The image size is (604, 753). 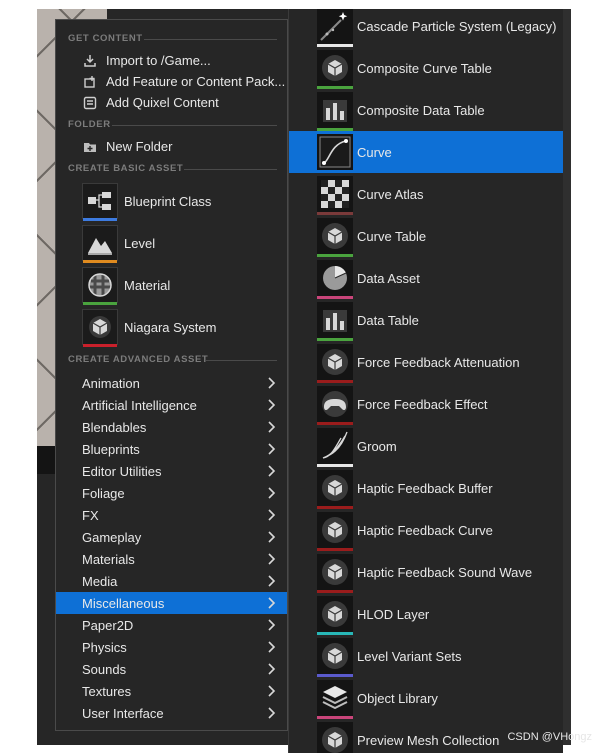 What do you see at coordinates (182, 327) in the screenshot?
I see `asset-niagara-system: Niagara System` at bounding box center [182, 327].